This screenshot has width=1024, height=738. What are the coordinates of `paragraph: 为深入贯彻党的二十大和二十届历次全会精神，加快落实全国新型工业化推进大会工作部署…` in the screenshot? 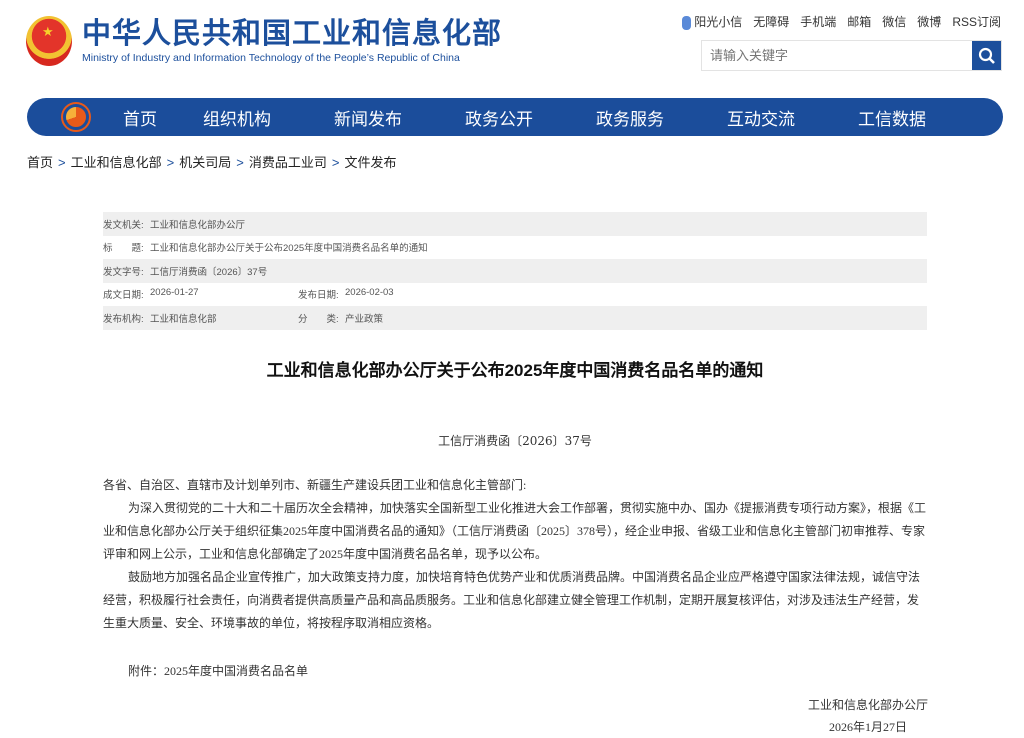 It's located at (515, 531).